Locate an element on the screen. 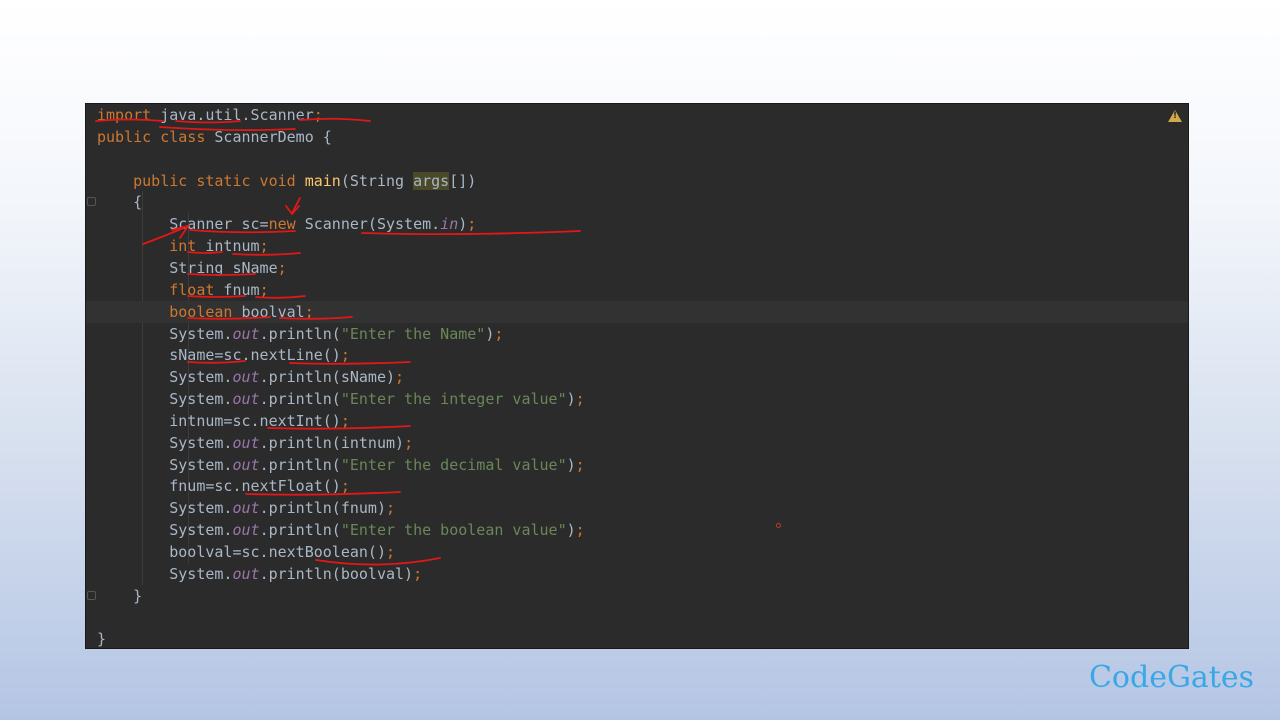  code-token: "Enter the decimal value" is located at coordinates (453, 464).